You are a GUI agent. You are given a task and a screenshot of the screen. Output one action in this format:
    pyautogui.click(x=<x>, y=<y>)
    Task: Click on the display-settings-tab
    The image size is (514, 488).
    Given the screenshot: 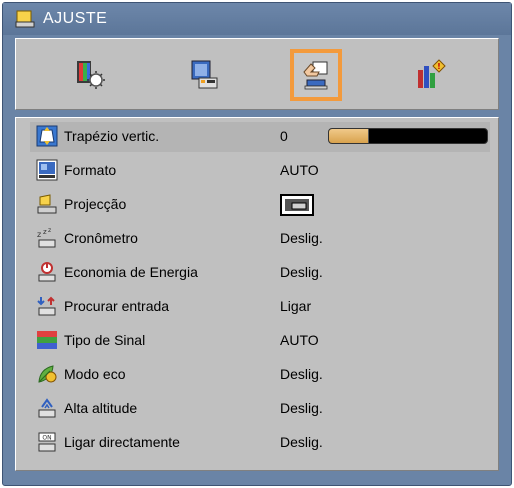 What is the action you would take?
    pyautogui.click(x=204, y=75)
    